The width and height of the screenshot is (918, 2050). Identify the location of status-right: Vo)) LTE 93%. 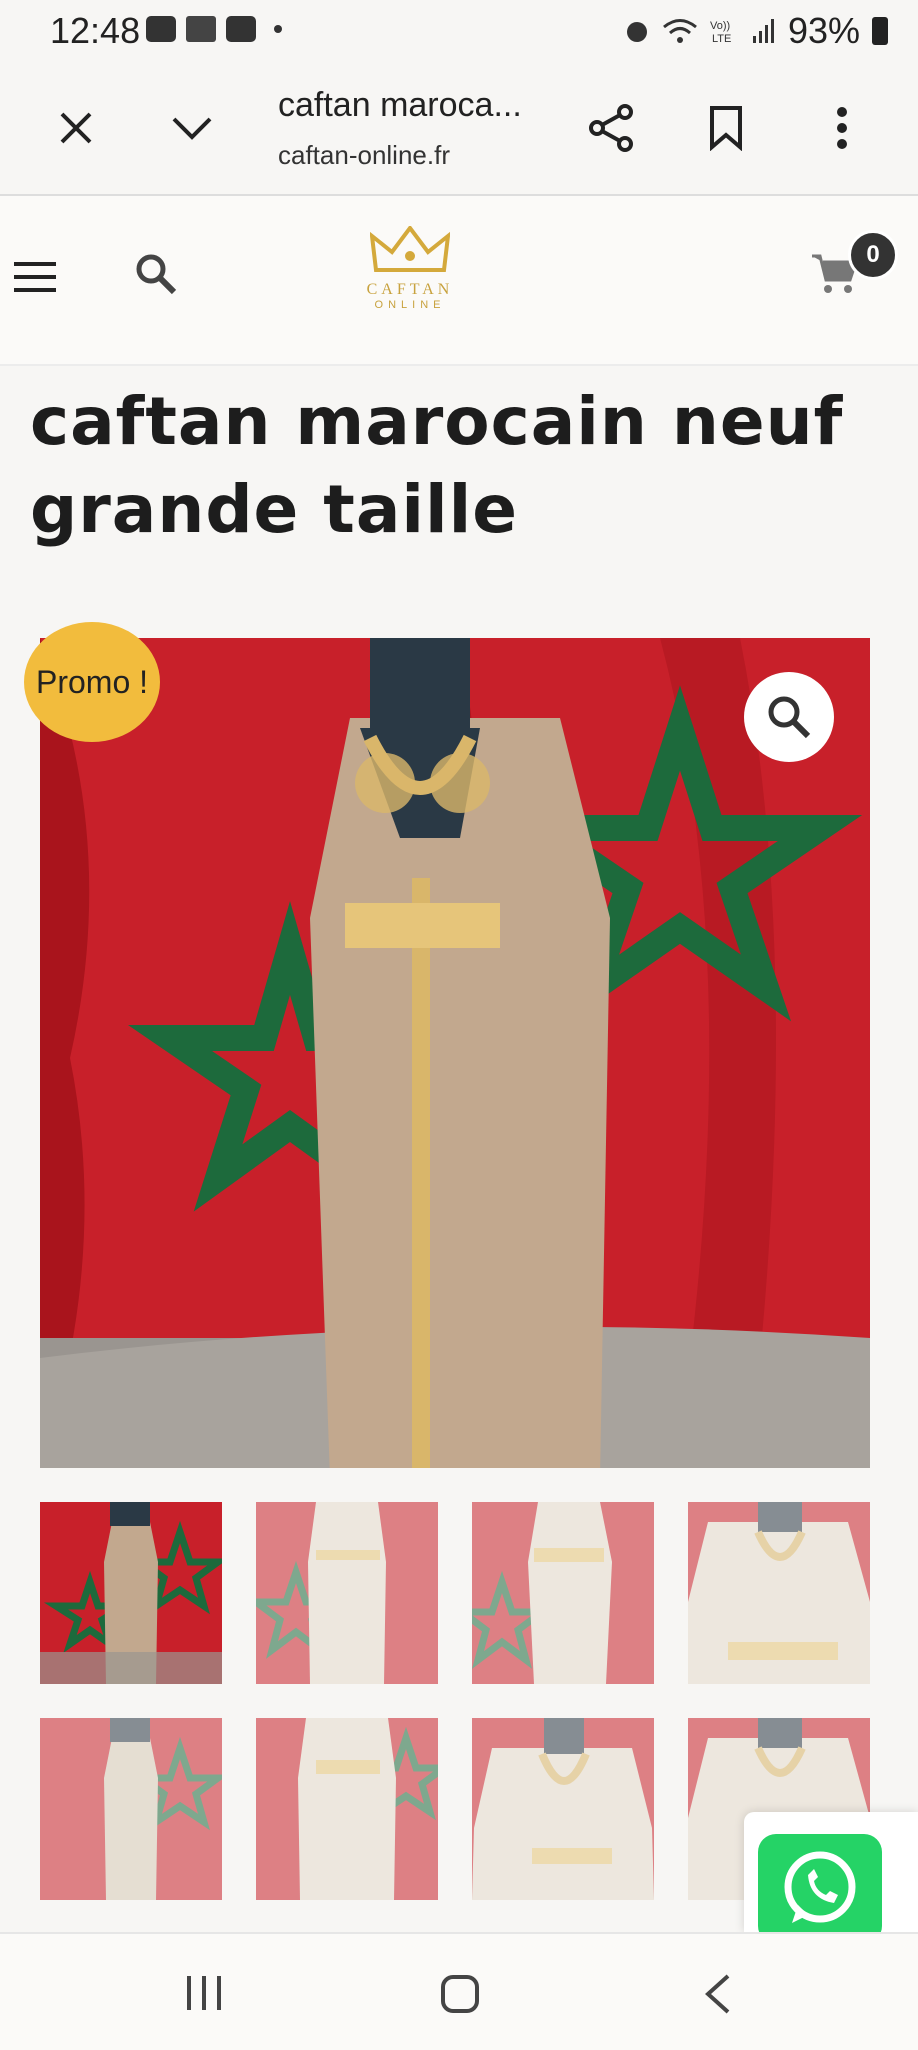
(756, 31).